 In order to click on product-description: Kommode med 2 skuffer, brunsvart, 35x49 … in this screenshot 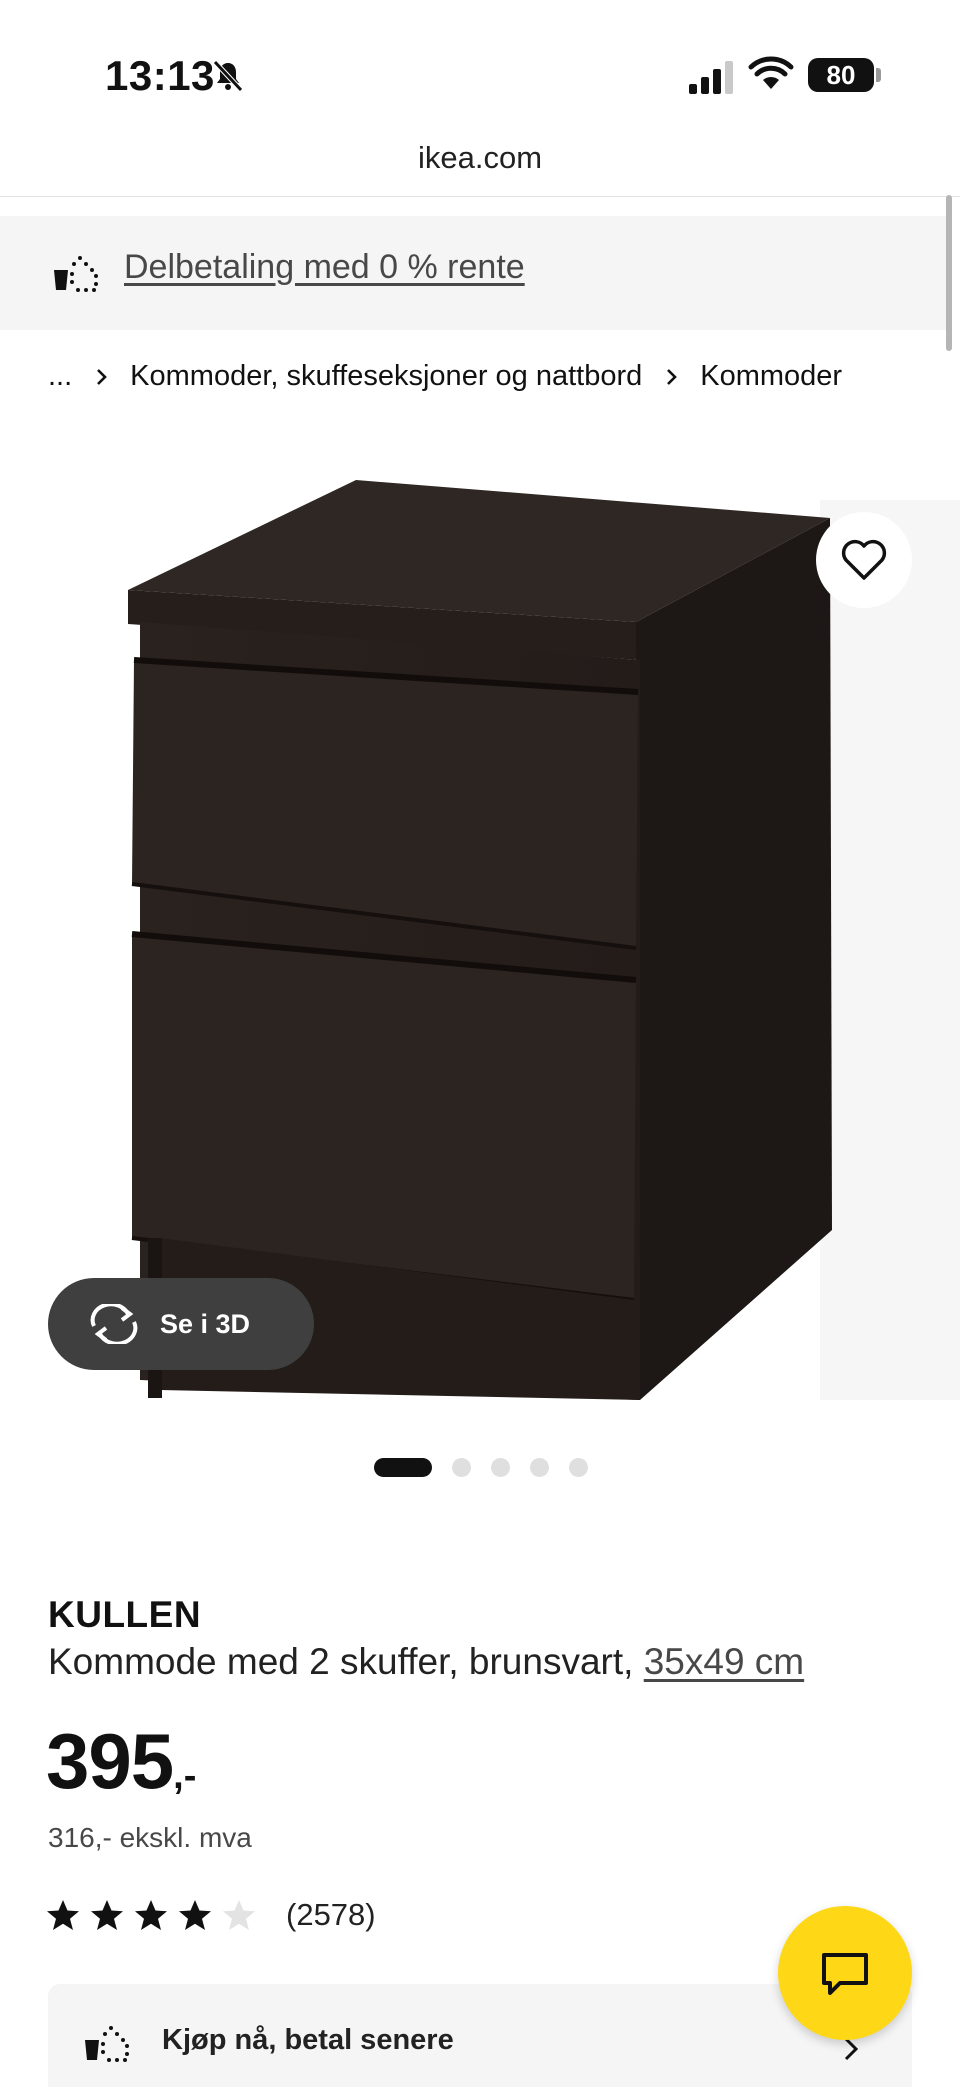, I will do `click(426, 1662)`.